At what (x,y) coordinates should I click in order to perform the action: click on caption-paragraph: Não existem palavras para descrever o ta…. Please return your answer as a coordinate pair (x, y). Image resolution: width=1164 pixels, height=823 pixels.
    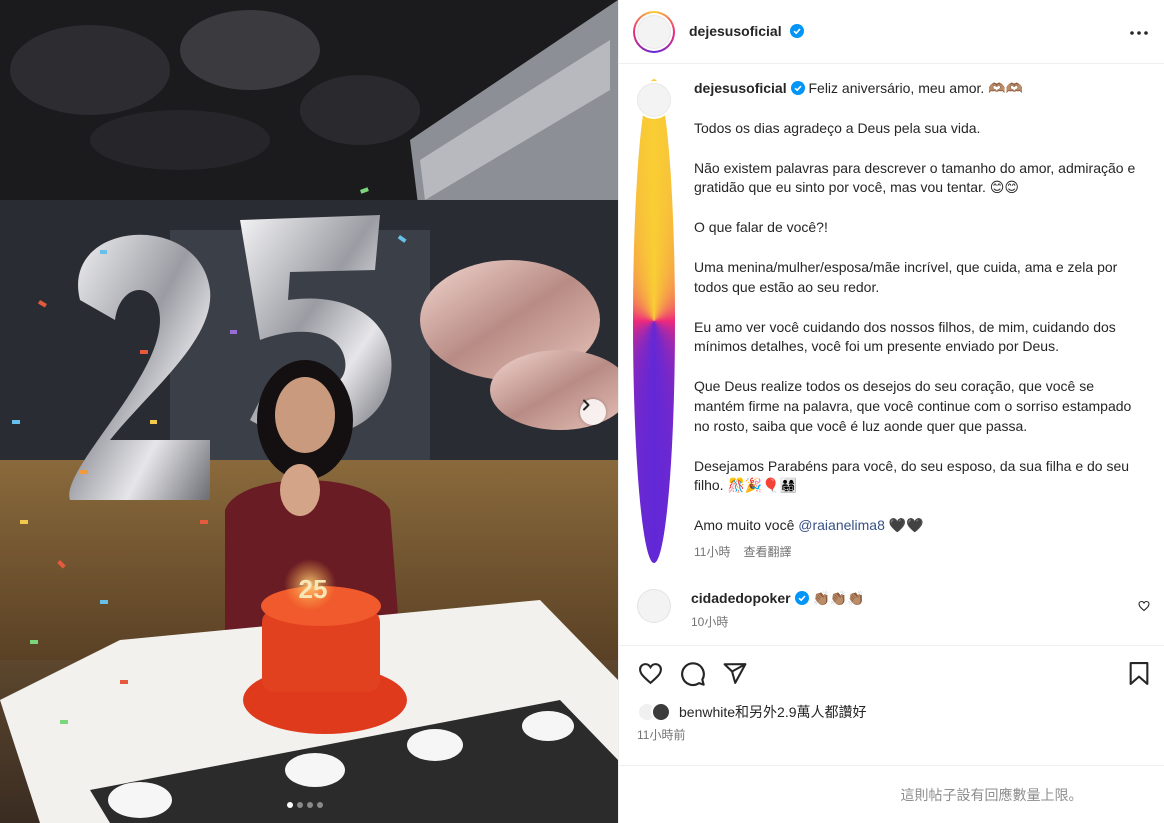
    Looking at the image, I should click on (915, 177).